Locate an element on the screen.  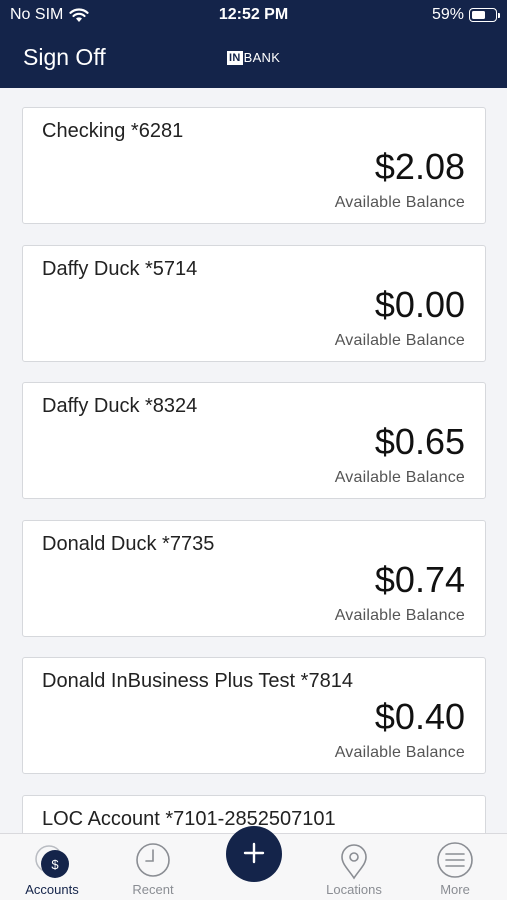
logo-text: BANK is located at coordinates (262, 57).